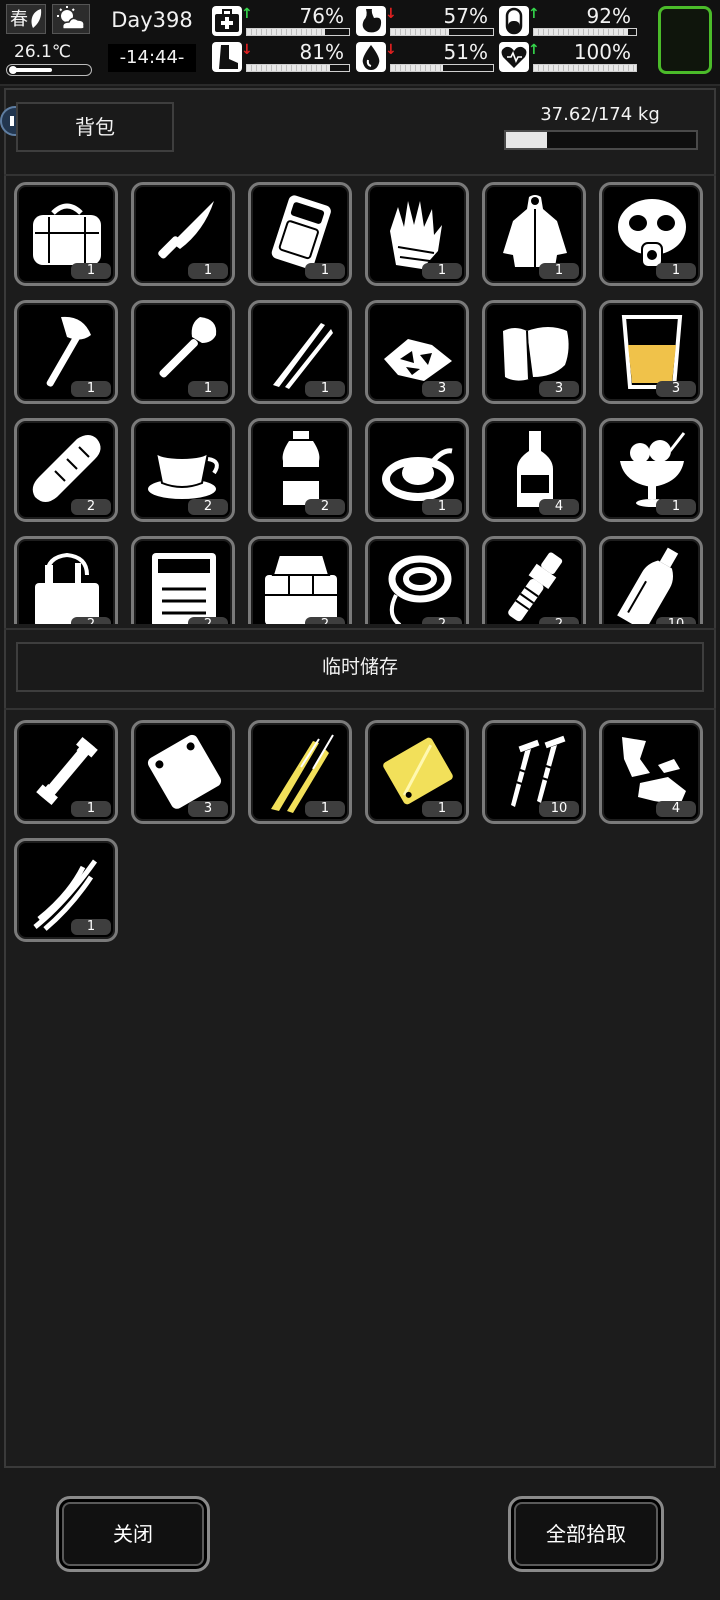 The height and width of the screenshot is (1600, 720). Describe the element at coordinates (152, 58) in the screenshot. I see `game-clock: -14:44-` at that location.